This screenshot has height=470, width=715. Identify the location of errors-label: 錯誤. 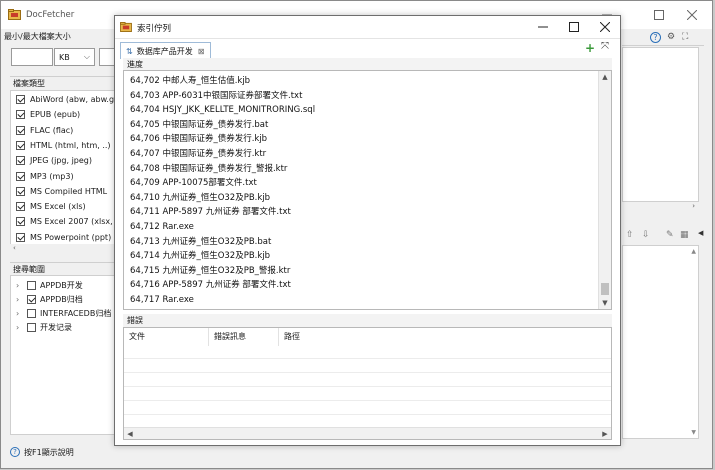
(367, 320).